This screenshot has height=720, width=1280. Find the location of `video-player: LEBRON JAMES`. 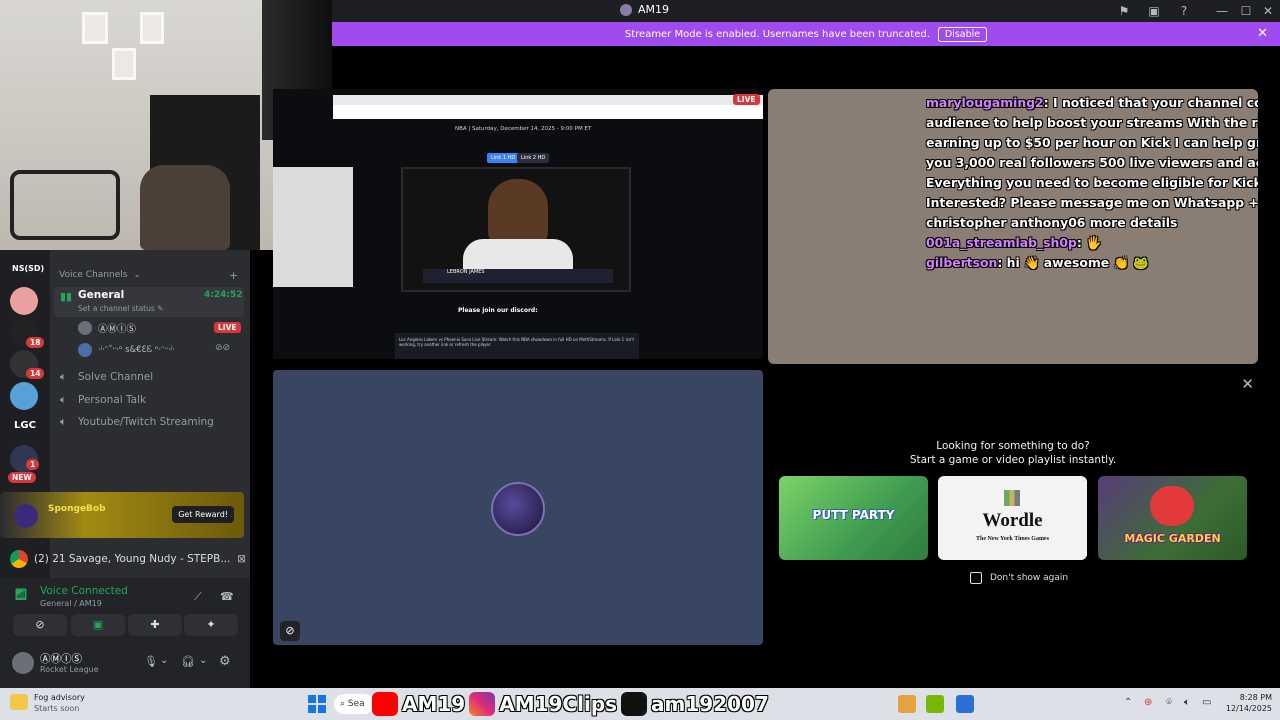

video-player: LEBRON JAMES is located at coordinates (516, 229).